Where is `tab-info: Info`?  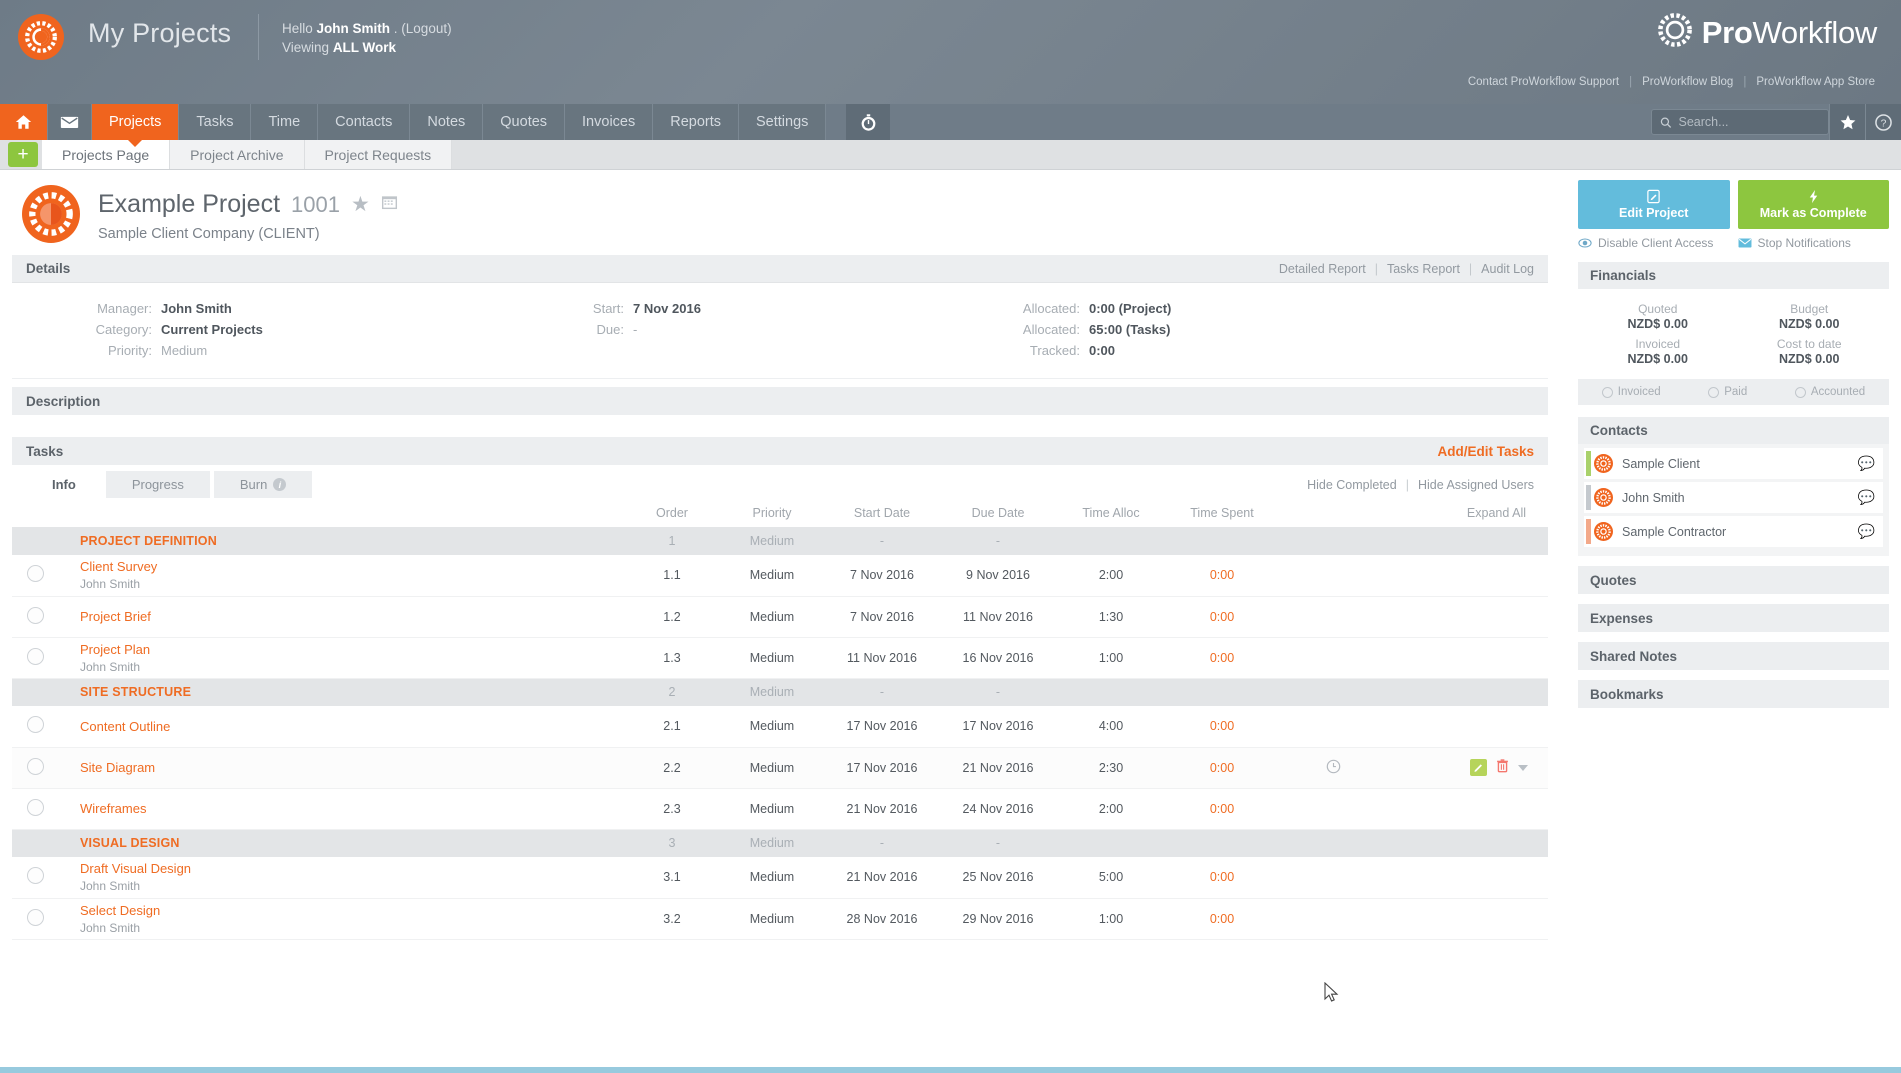
tab-info: Info is located at coordinates (64, 484).